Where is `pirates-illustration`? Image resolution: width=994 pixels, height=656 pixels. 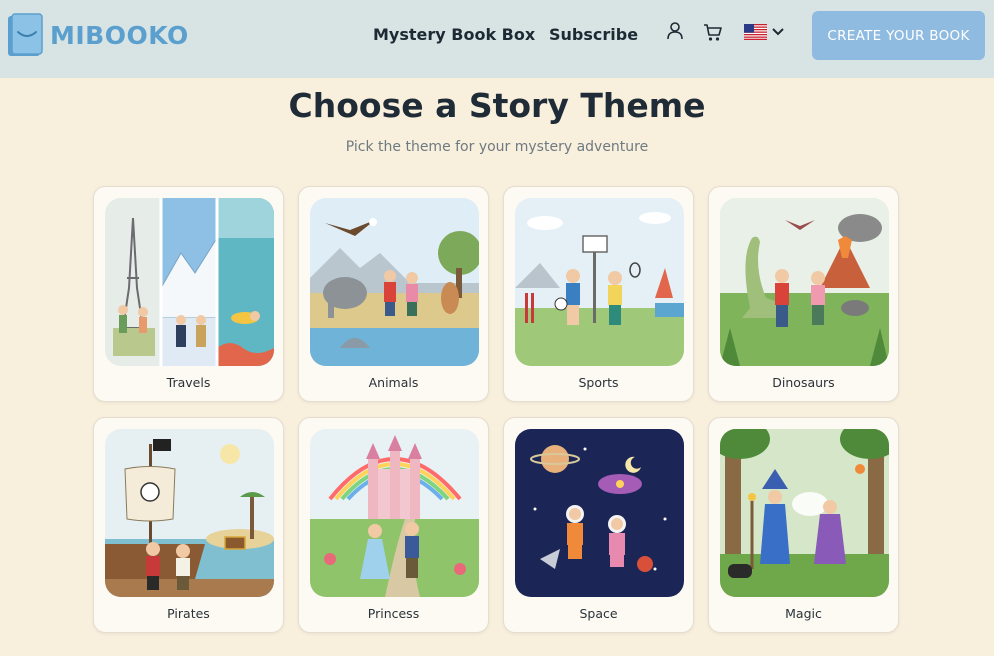 pirates-illustration is located at coordinates (189, 513).